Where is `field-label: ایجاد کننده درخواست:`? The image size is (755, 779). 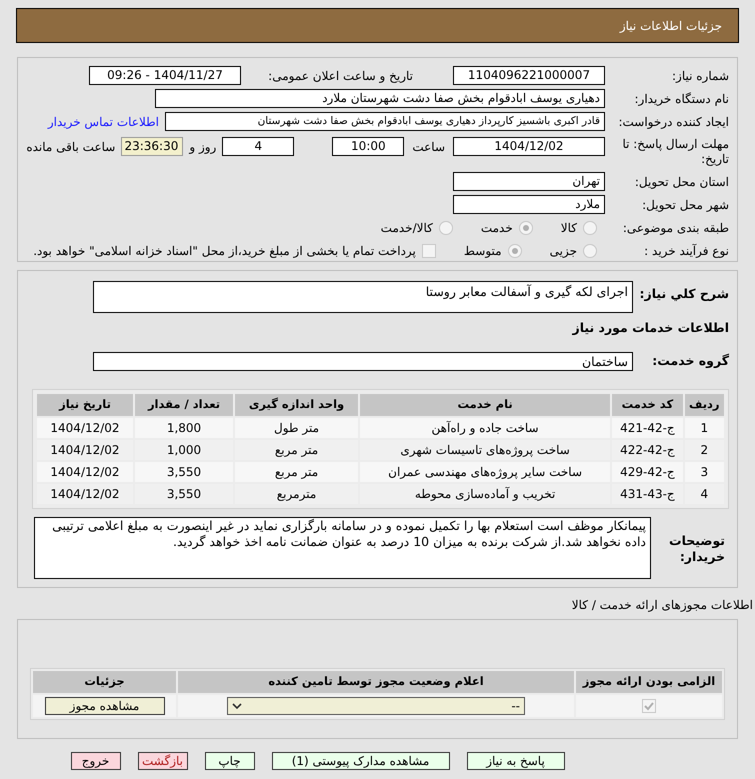
field-label: ایجاد کننده درخواست: is located at coordinates (673, 122).